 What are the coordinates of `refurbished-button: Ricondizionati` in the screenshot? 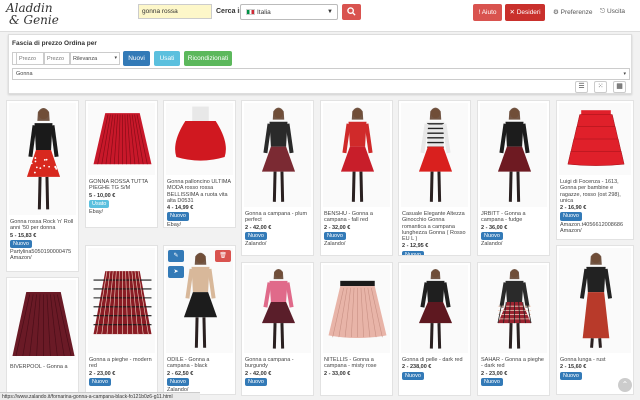 It's located at (208, 58).